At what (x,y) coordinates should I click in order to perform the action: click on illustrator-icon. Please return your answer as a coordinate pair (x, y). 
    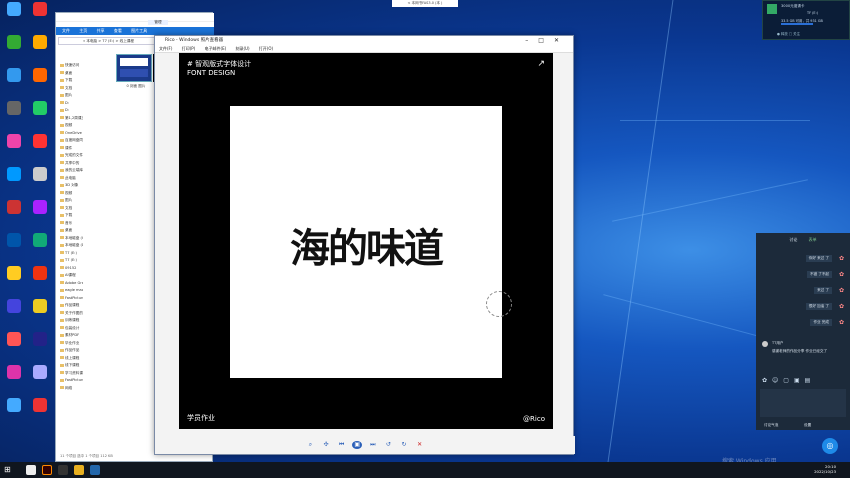
    Looking at the image, I should click on (47, 470).